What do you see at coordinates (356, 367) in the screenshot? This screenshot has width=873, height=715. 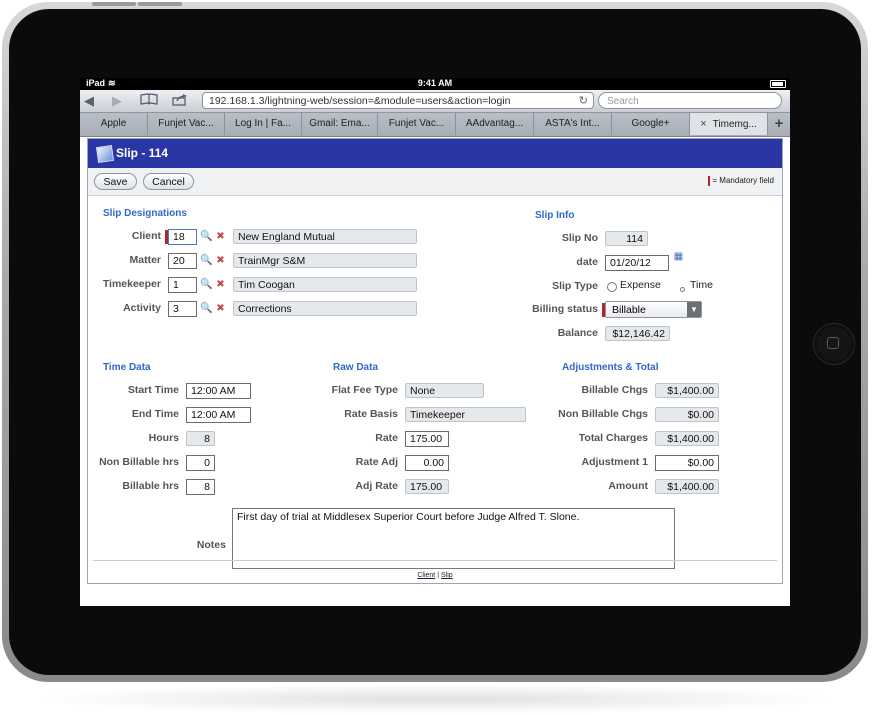 I see `raw-data-heading: Raw Data` at bounding box center [356, 367].